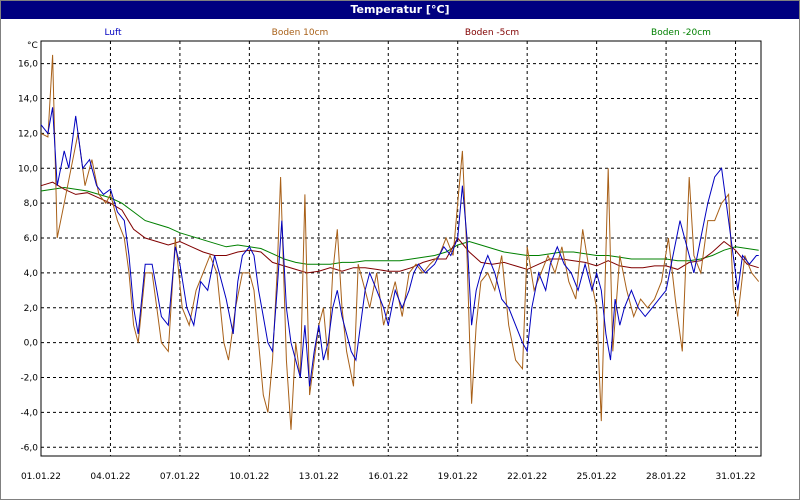  Describe the element at coordinates (319, 477) in the screenshot. I see `x-tick-label: 13.01.22` at that location.